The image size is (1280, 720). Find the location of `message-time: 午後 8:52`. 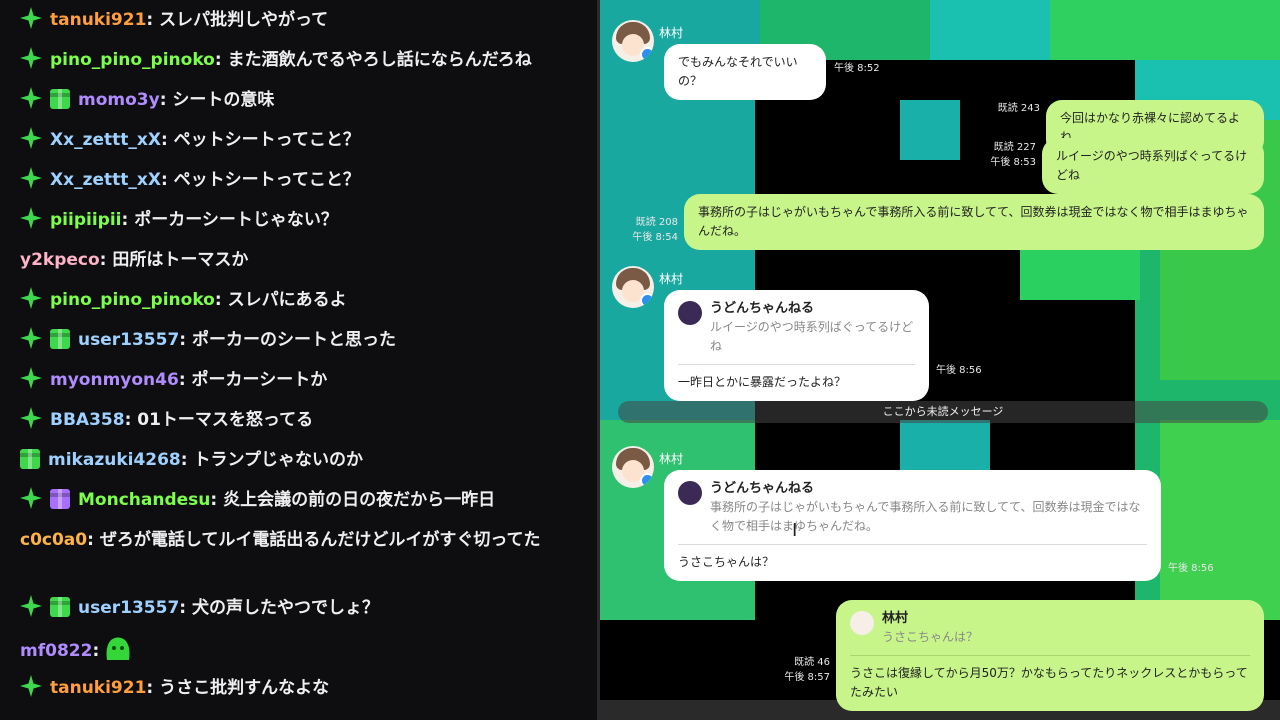

message-time: 午後 8:52 is located at coordinates (857, 68).